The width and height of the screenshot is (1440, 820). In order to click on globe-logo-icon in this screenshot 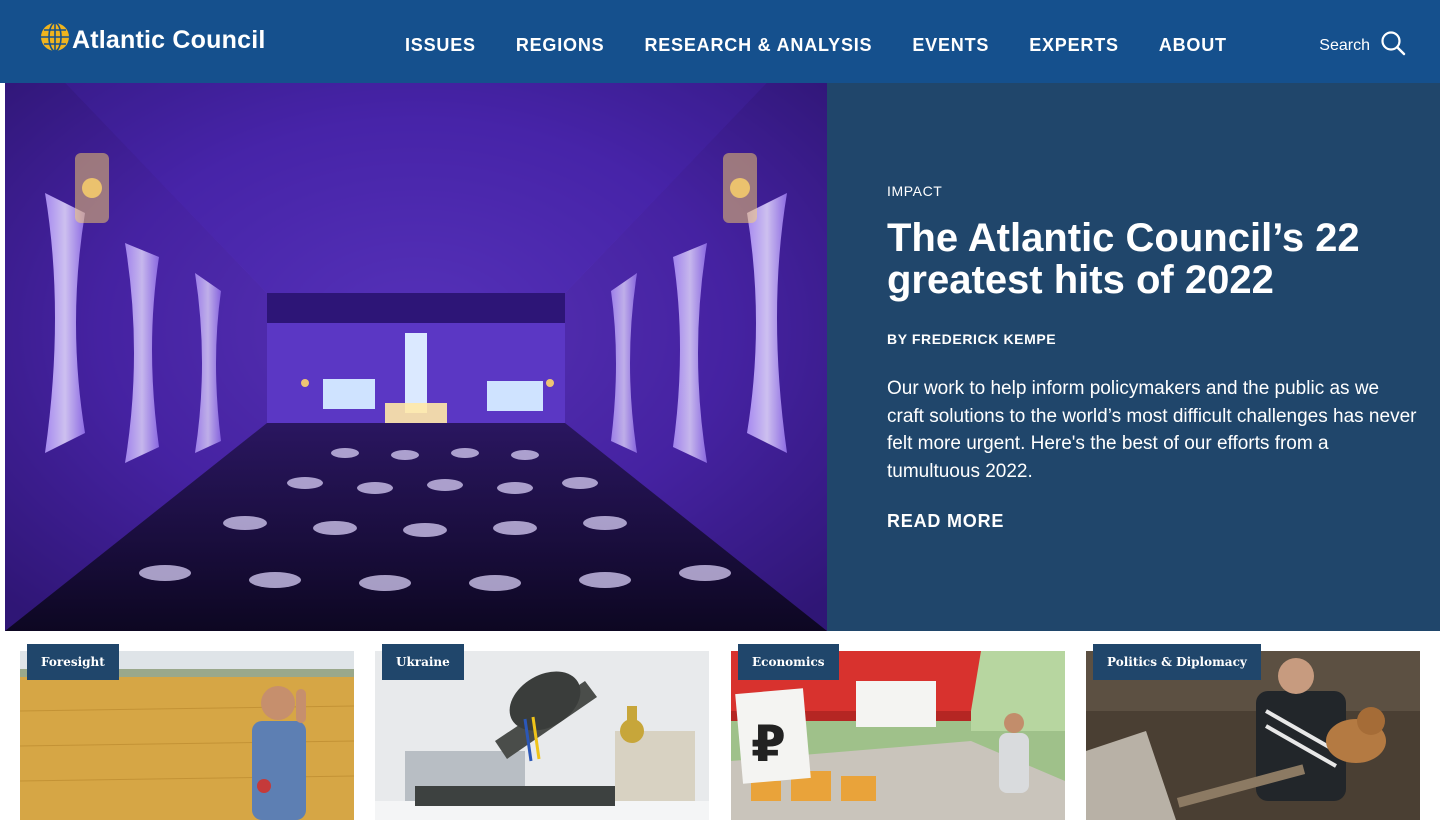, I will do `click(55, 37)`.